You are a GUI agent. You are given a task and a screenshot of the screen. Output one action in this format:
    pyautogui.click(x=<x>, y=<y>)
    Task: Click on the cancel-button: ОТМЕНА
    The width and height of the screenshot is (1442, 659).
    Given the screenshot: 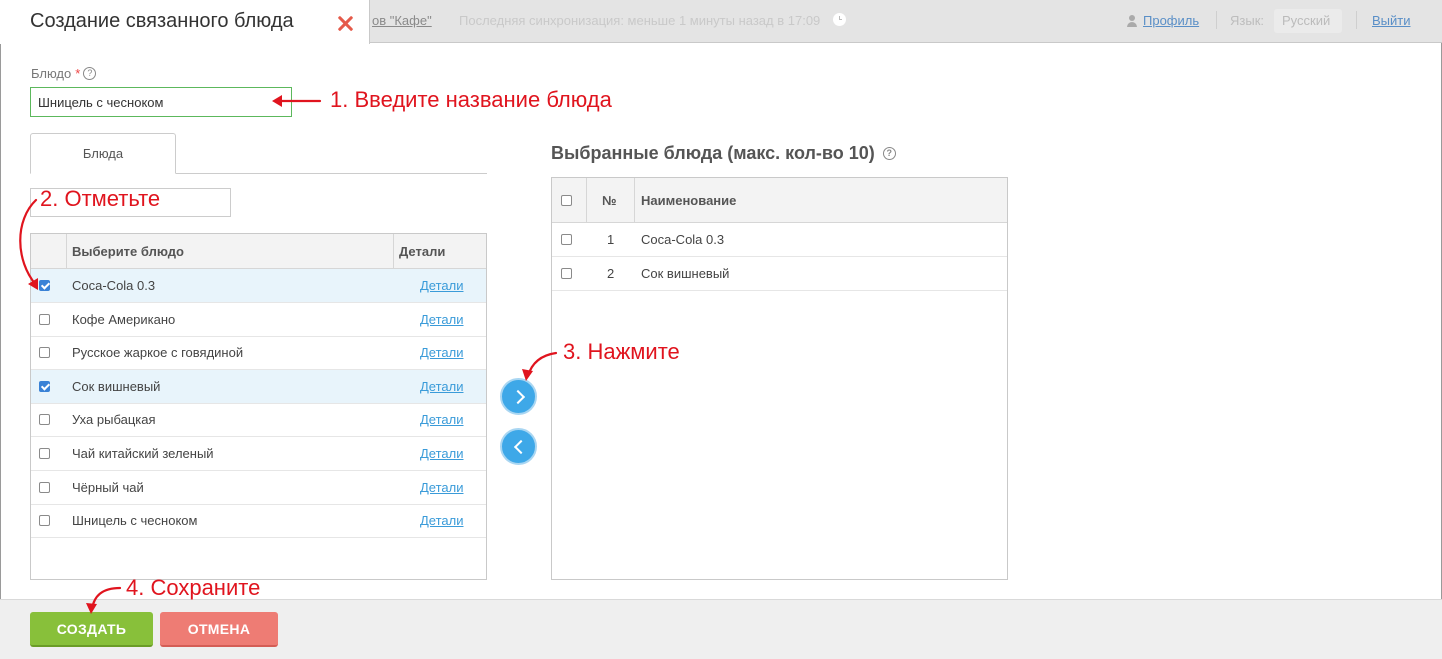 What is the action you would take?
    pyautogui.click(x=219, y=629)
    